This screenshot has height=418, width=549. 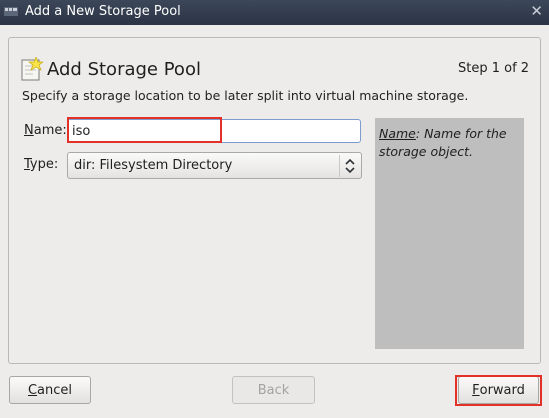 What do you see at coordinates (55, 390) in the screenshot?
I see `cancel-rest: ancel` at bounding box center [55, 390].